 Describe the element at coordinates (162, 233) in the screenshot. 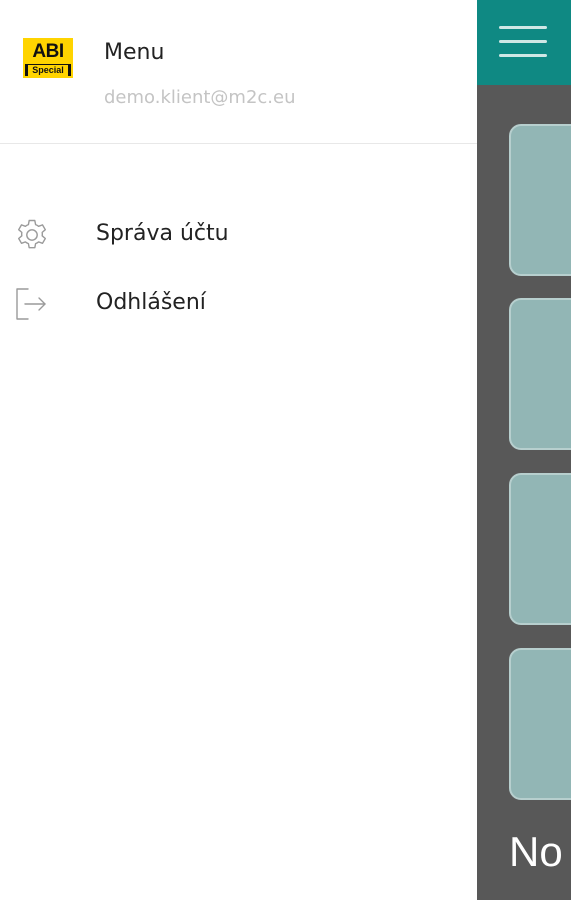

I see `nav-item-label: Správa účtu` at that location.